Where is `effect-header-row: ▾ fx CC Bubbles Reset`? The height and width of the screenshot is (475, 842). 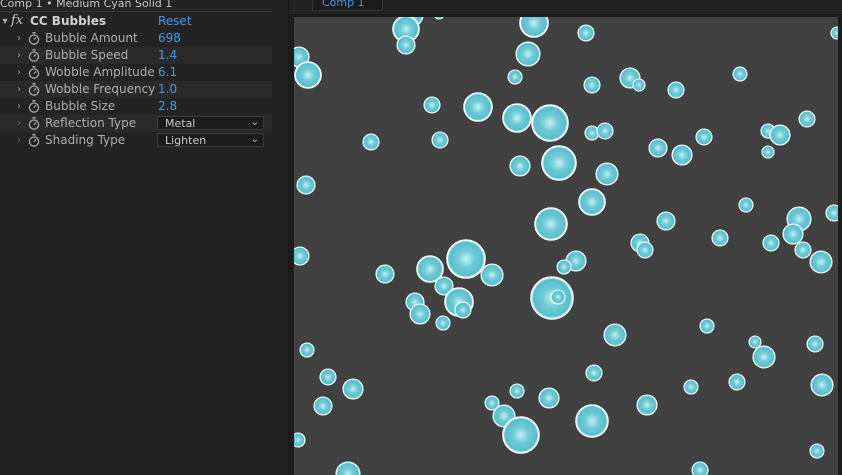 effect-header-row: ▾ fx CC Bubbles Reset is located at coordinates (136, 21).